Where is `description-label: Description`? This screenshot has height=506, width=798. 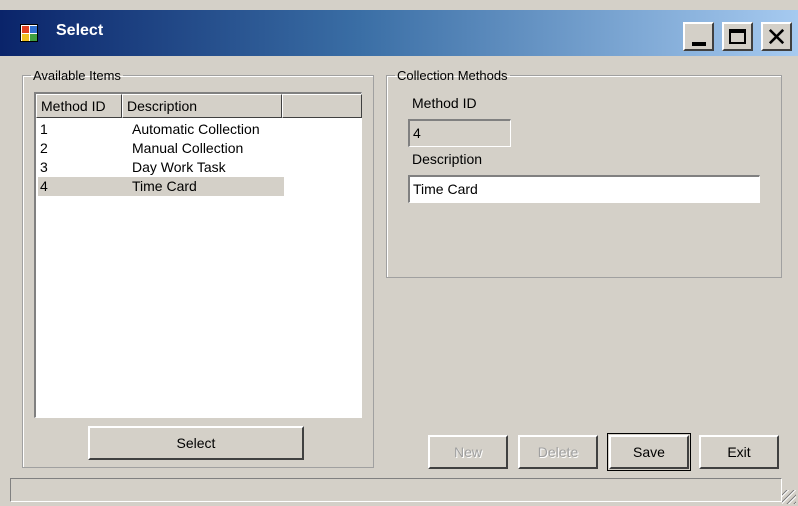
description-label: Description is located at coordinates (447, 159).